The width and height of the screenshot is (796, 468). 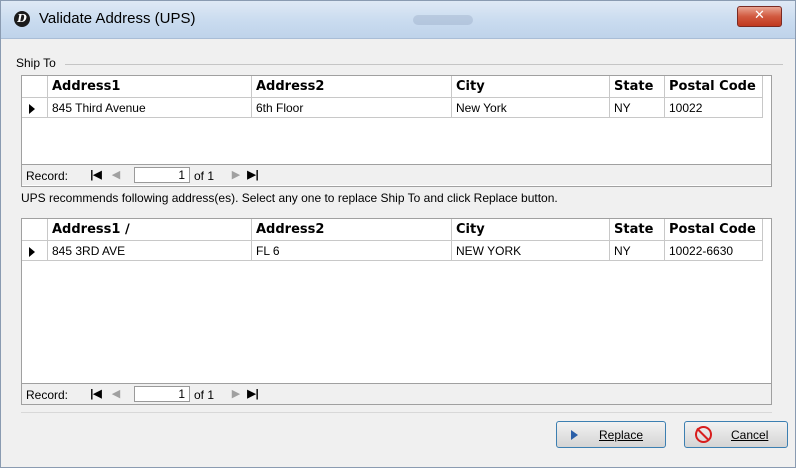 What do you see at coordinates (714, 251) in the screenshot?
I see `cell-postal-code: 10022-6630` at bounding box center [714, 251].